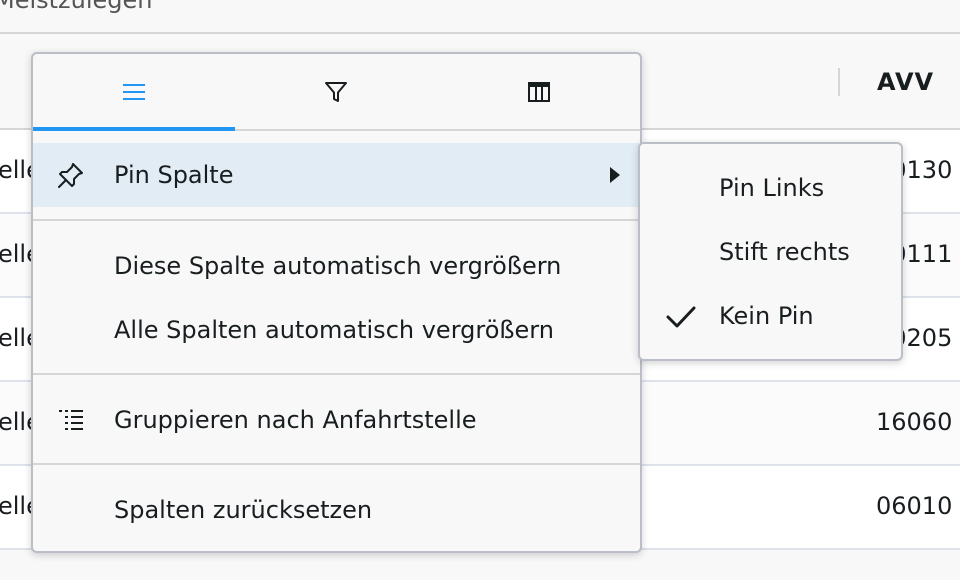 The width and height of the screenshot is (960, 580). Describe the element at coordinates (615, 175) in the screenshot. I see `submenu-arrow-icon` at that location.